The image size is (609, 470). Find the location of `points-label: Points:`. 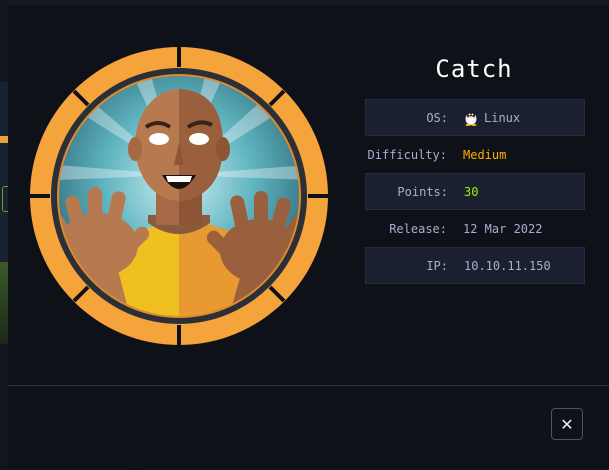

points-label: Points: is located at coordinates (422, 191).